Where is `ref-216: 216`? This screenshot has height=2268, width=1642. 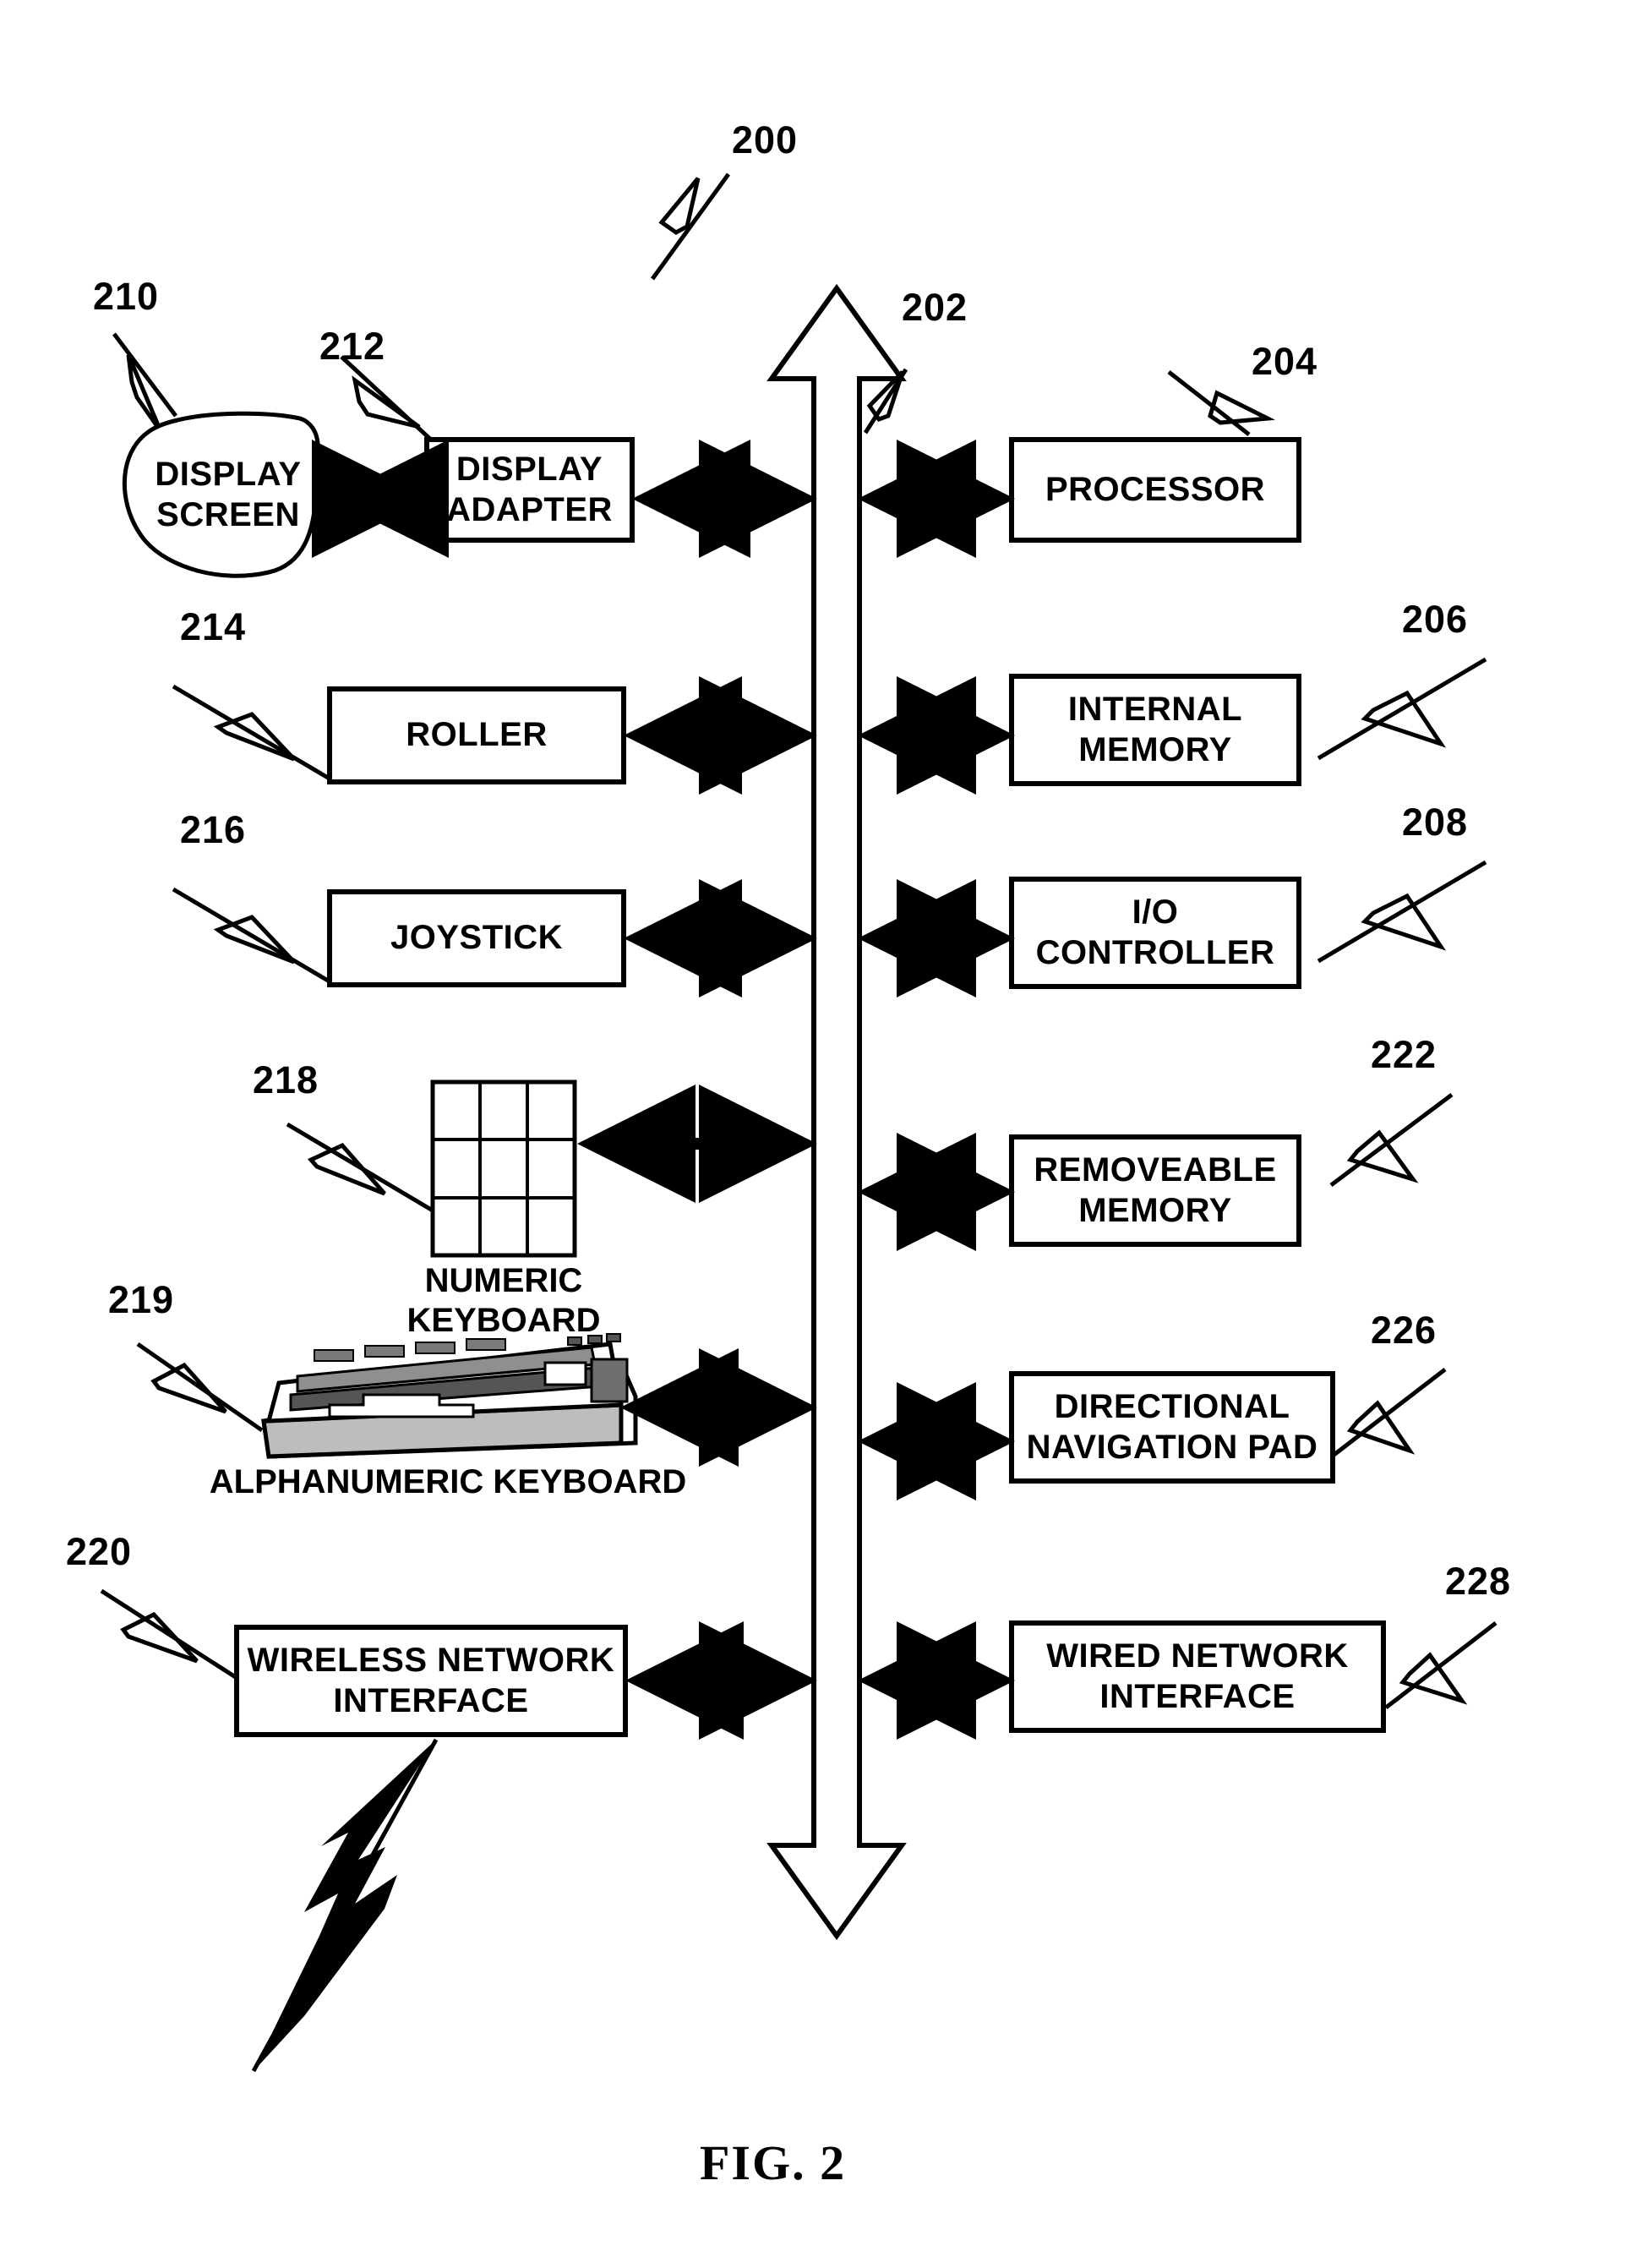
ref-216: 216 is located at coordinates (213, 829).